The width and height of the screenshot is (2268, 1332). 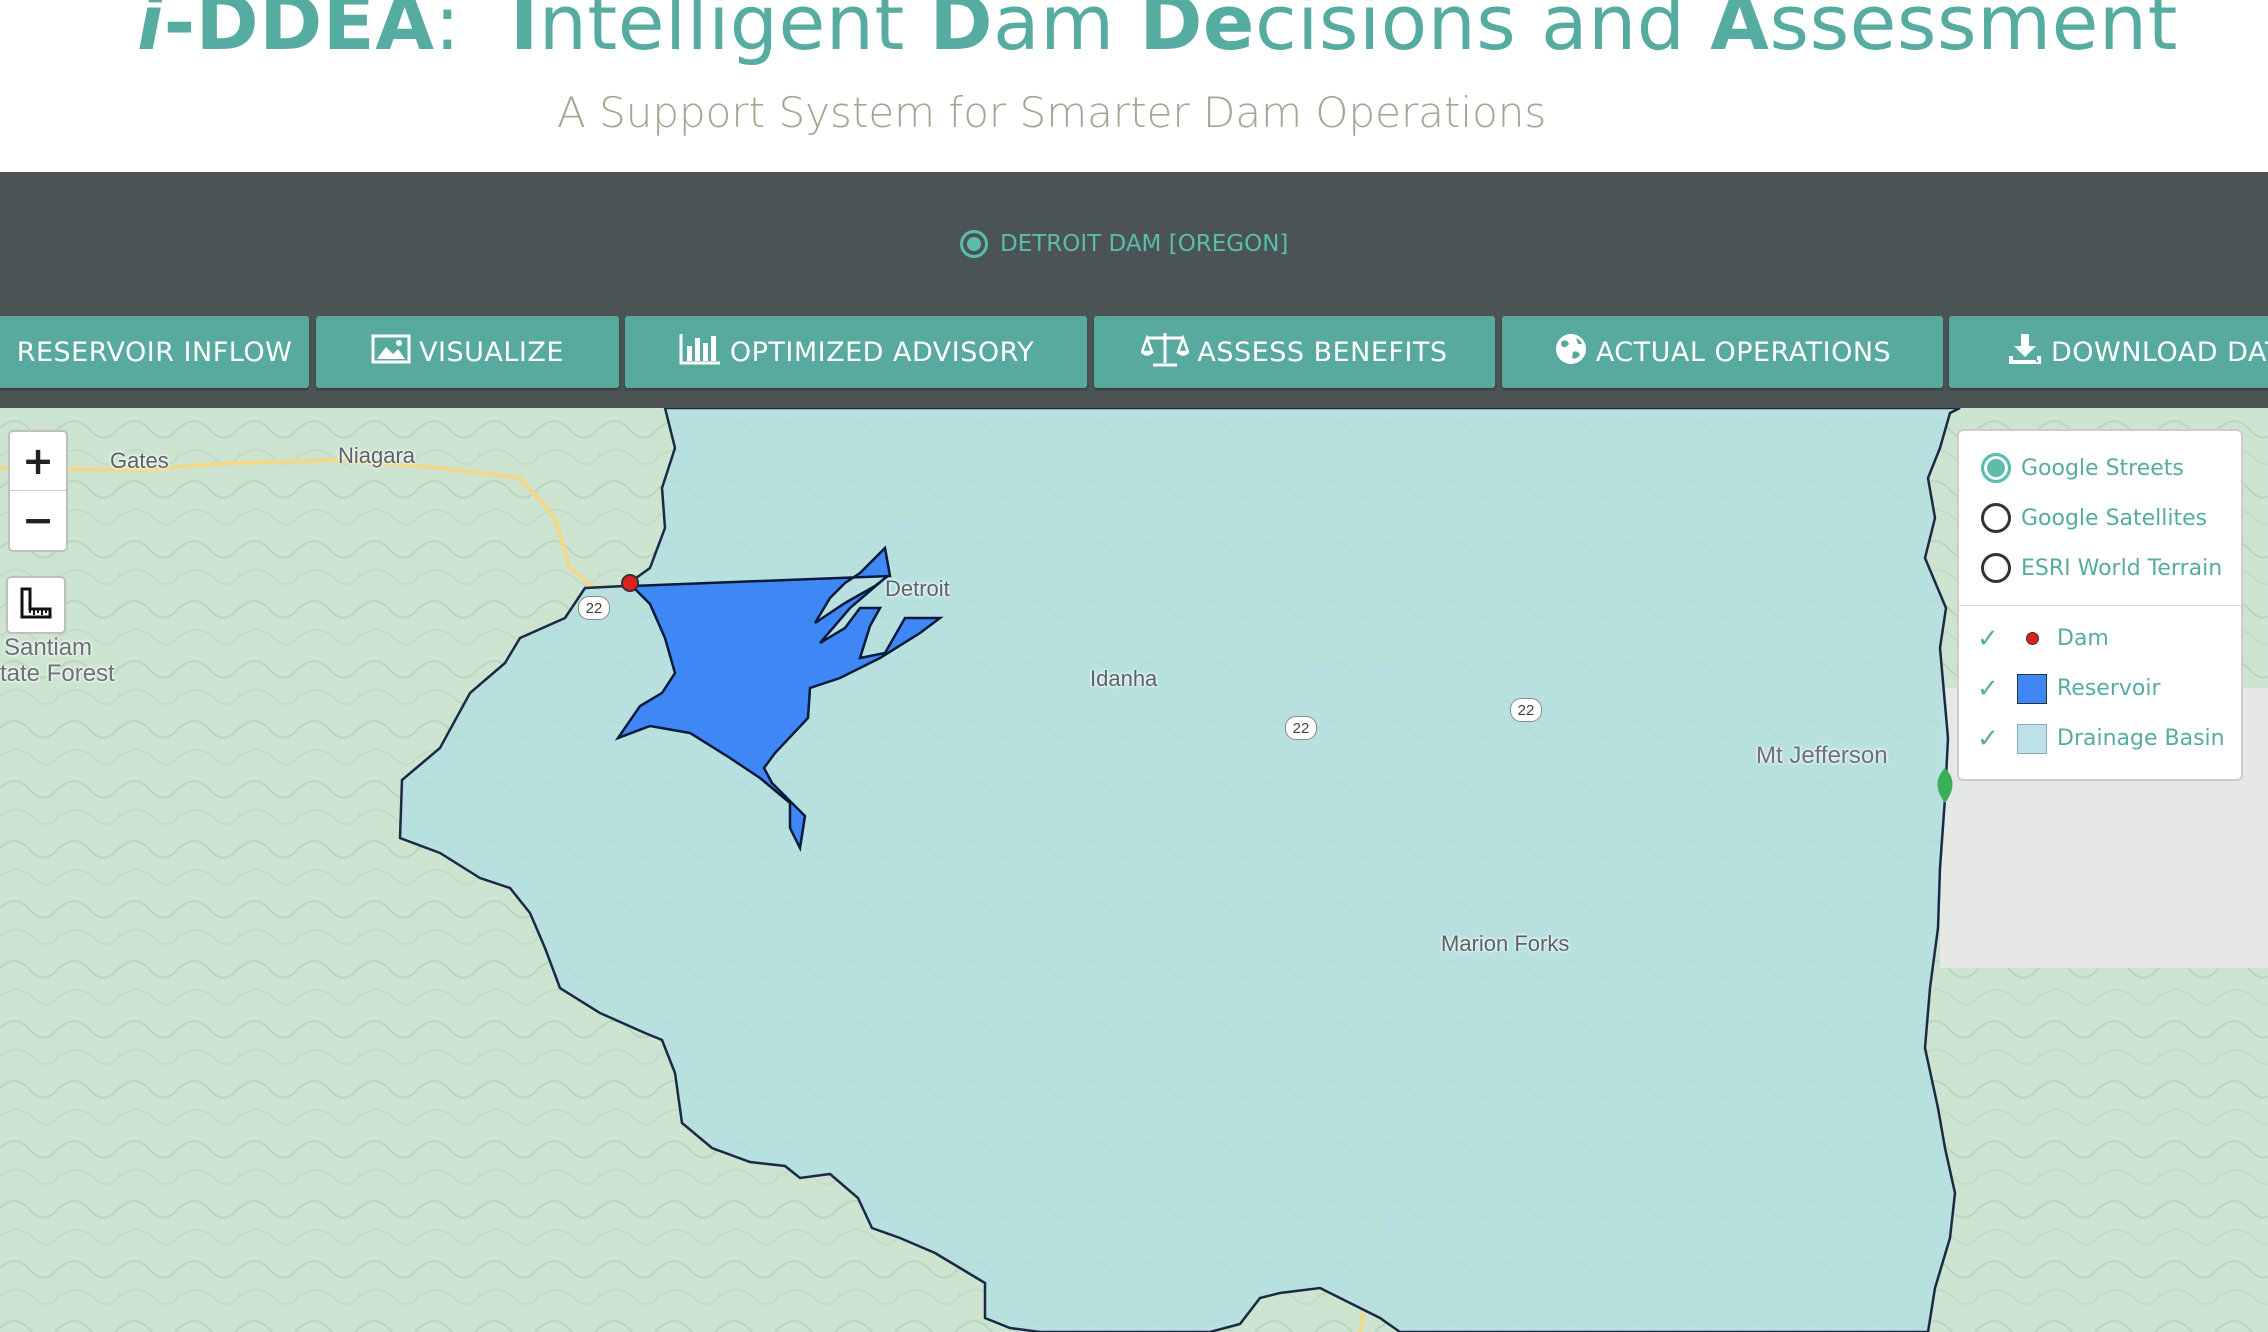 I want to click on measure-button, so click(x=36, y=605).